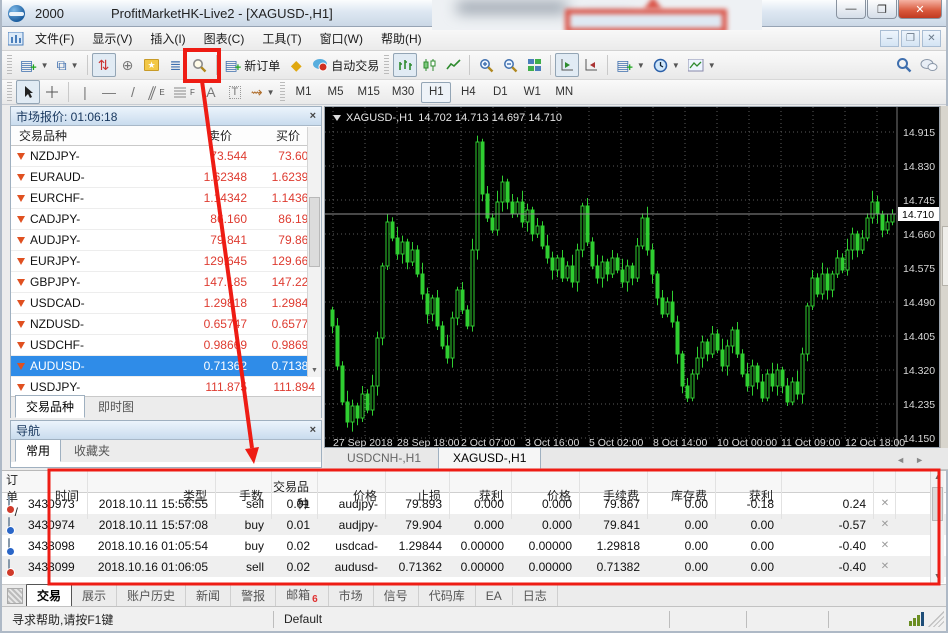 The image size is (948, 633). I want to click on navigator-button: ★, so click(152, 65).